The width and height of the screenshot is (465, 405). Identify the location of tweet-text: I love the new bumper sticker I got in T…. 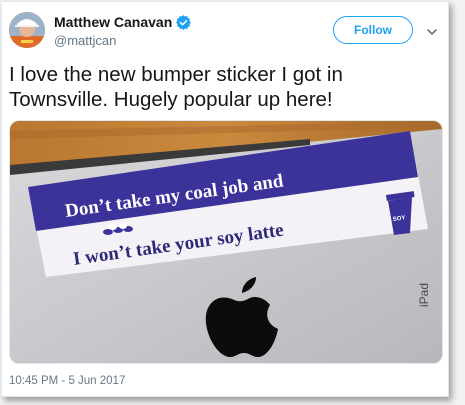
(176, 87).